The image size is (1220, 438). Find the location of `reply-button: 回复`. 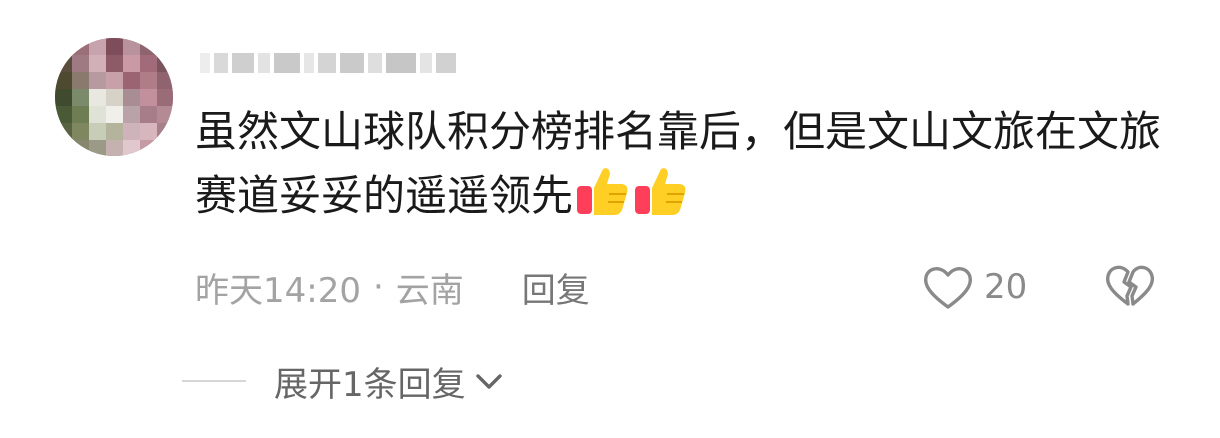

reply-button: 回复 is located at coordinates (556, 287).